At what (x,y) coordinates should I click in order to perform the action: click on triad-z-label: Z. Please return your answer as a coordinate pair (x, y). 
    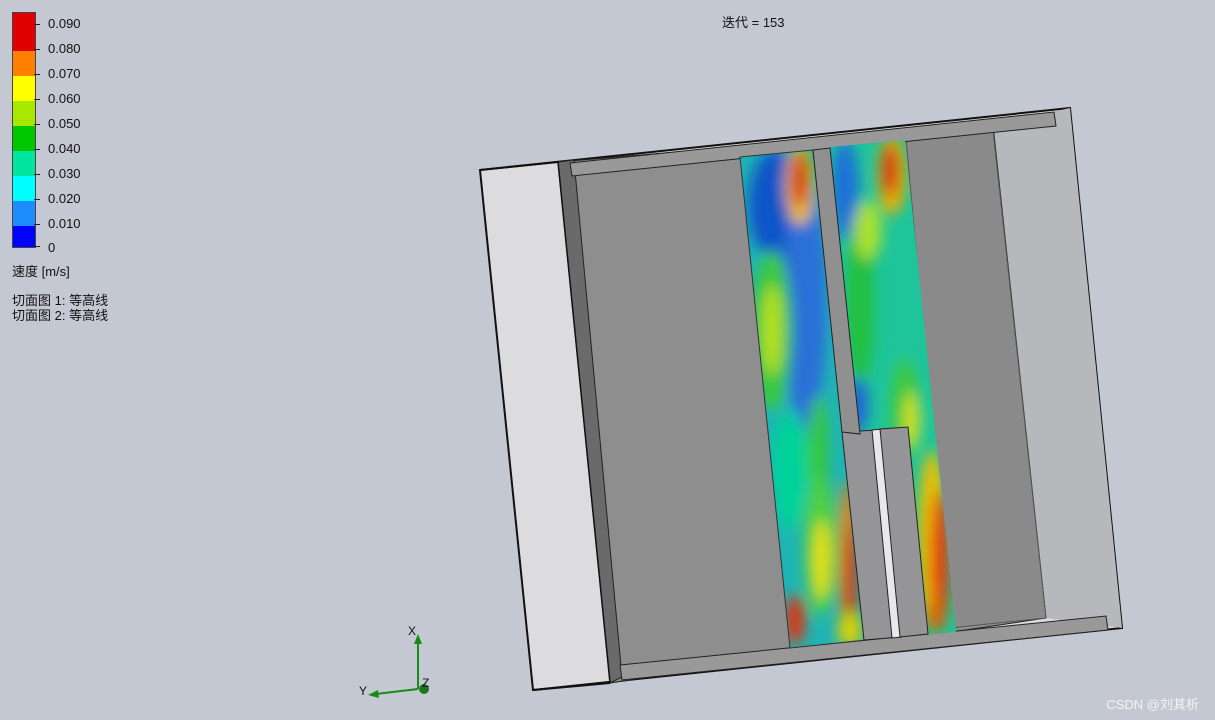
    Looking at the image, I should click on (426, 683).